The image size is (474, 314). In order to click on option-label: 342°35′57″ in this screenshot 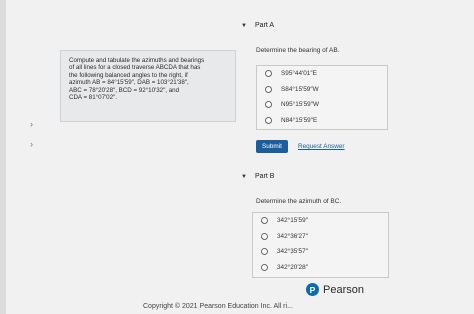, I will do `click(292, 252)`.